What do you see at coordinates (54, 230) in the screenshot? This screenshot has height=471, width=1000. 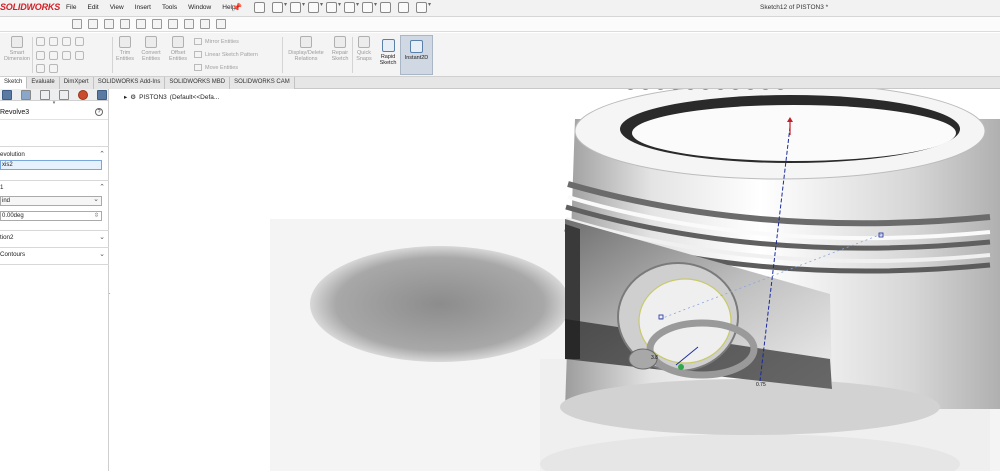 I see `divider` at bounding box center [54, 230].